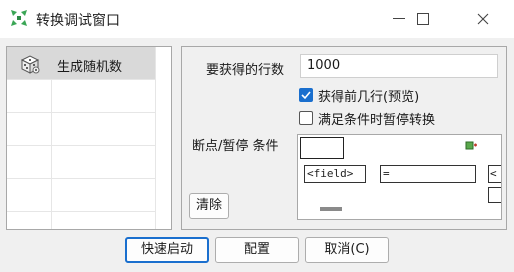 The width and height of the screenshot is (514, 272). I want to click on first-rows-checkbox, so click(306, 95).